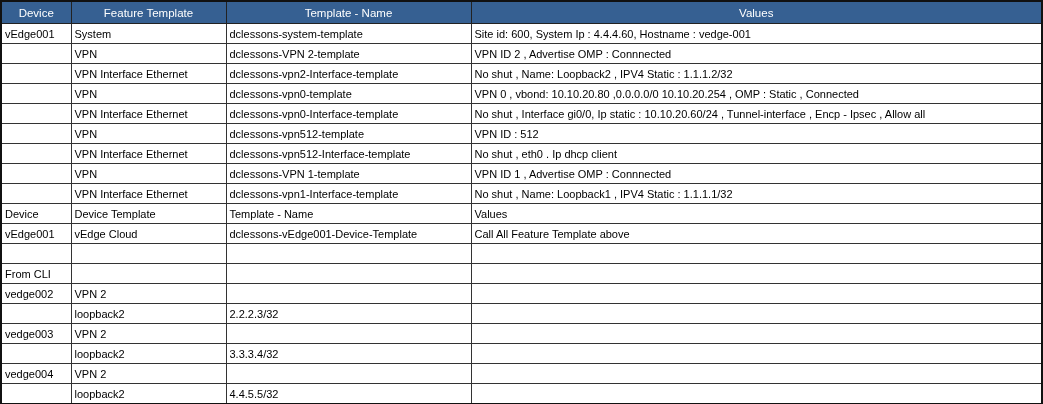  Describe the element at coordinates (348, 353) in the screenshot. I see `table-cell: 3.3.3.4/32` at that location.